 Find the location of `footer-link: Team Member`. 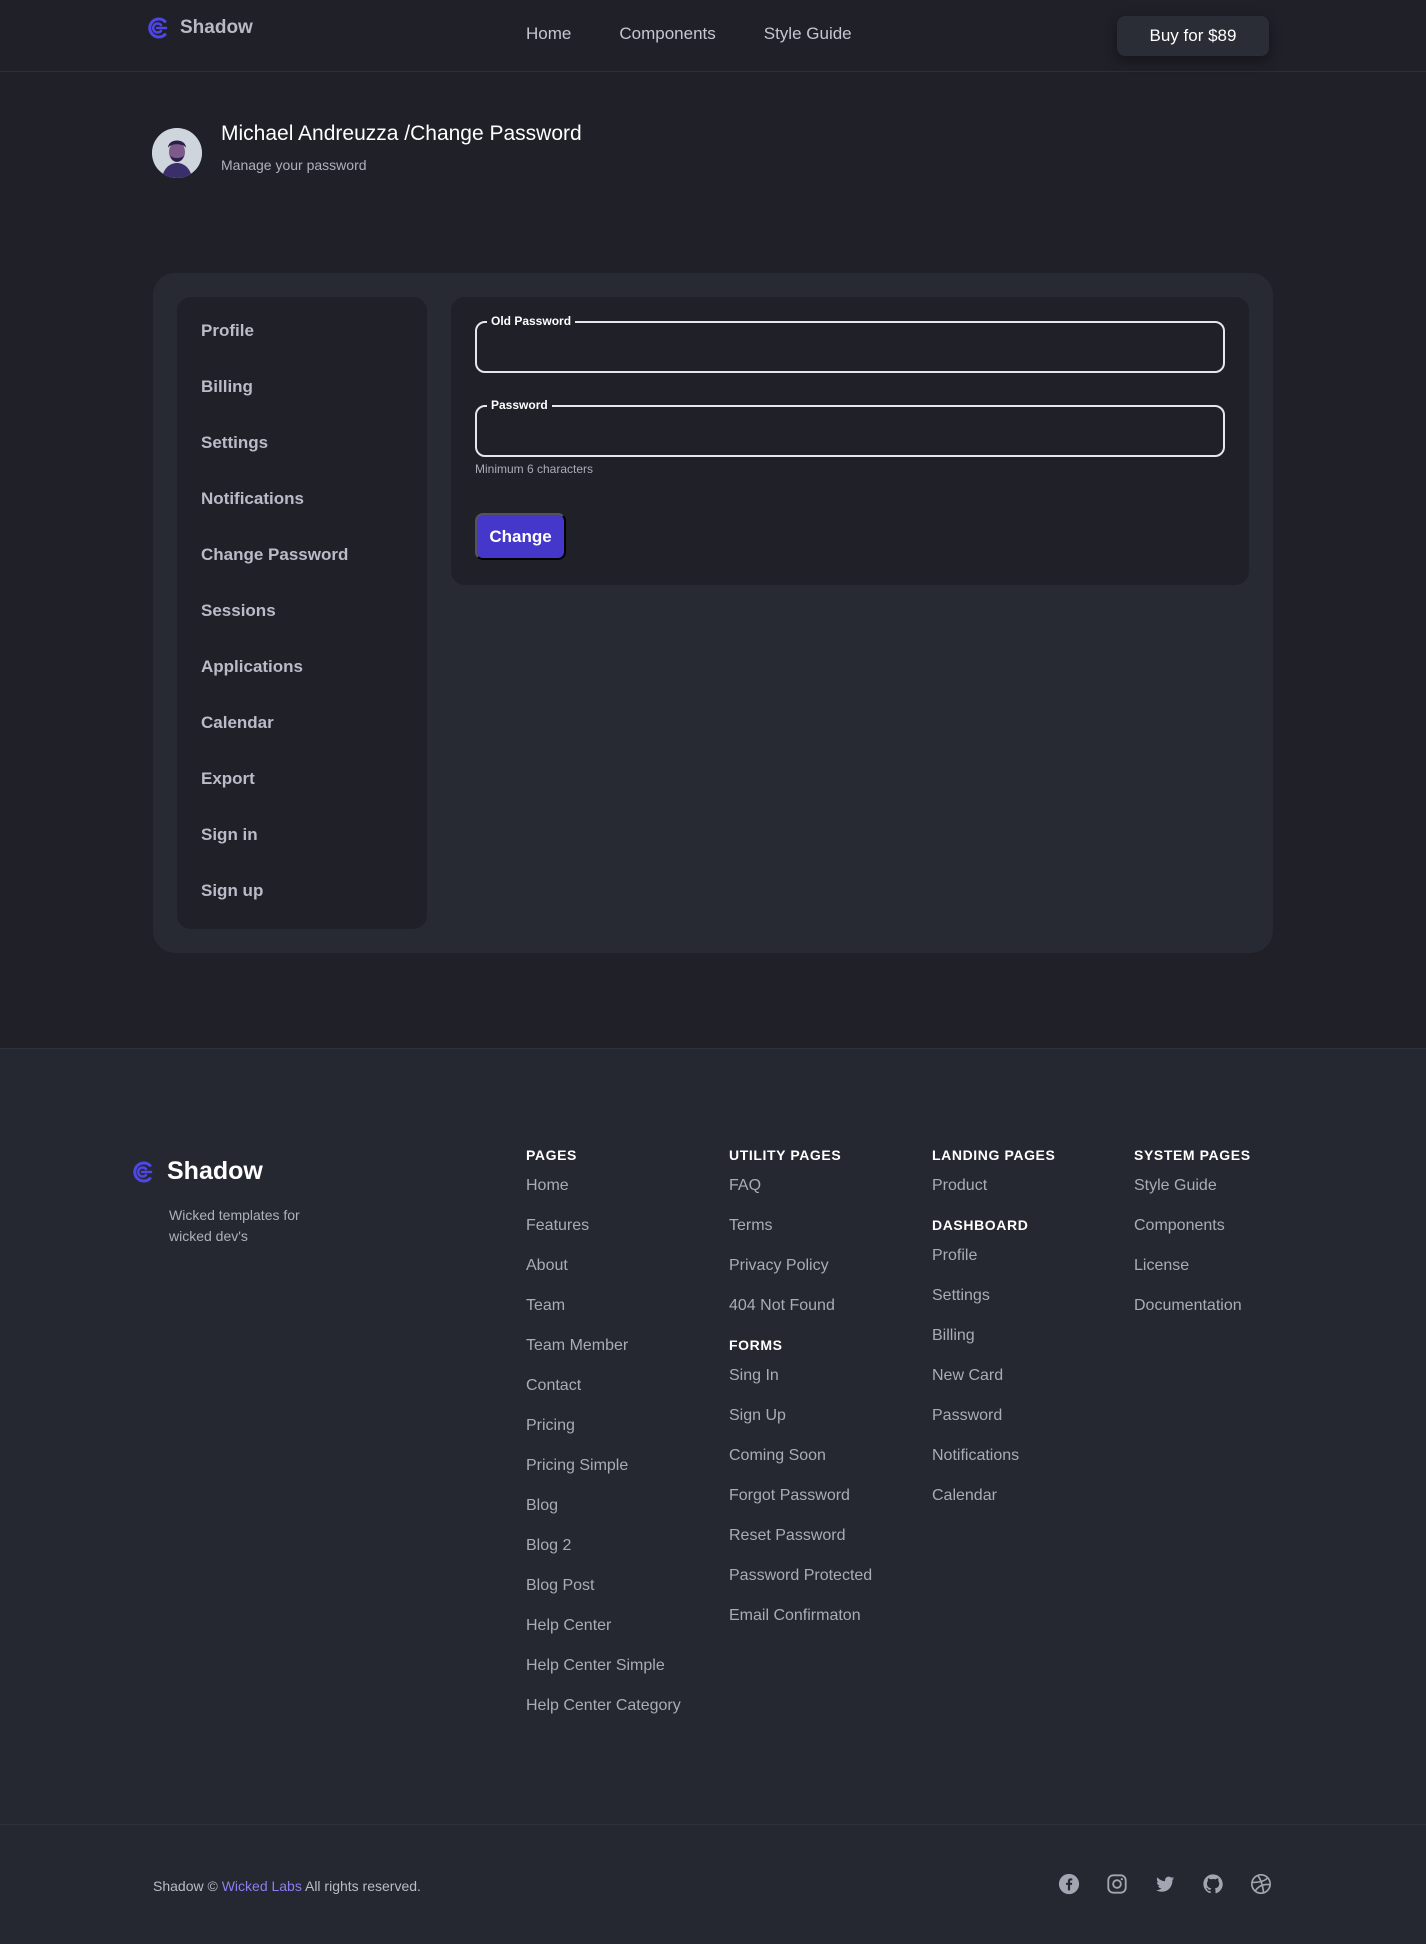

footer-link: Team Member is located at coordinates (603, 1357).